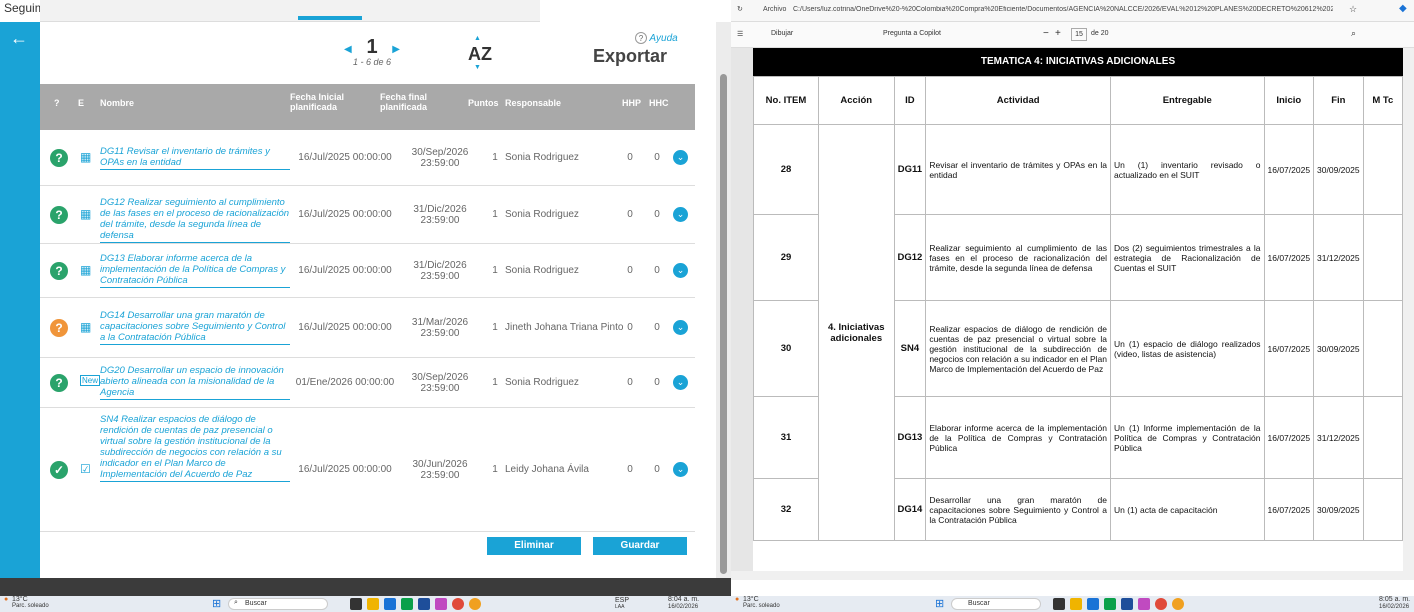 This screenshot has height=612, width=1414. I want to click on delete-button: Eliminar, so click(534, 546).